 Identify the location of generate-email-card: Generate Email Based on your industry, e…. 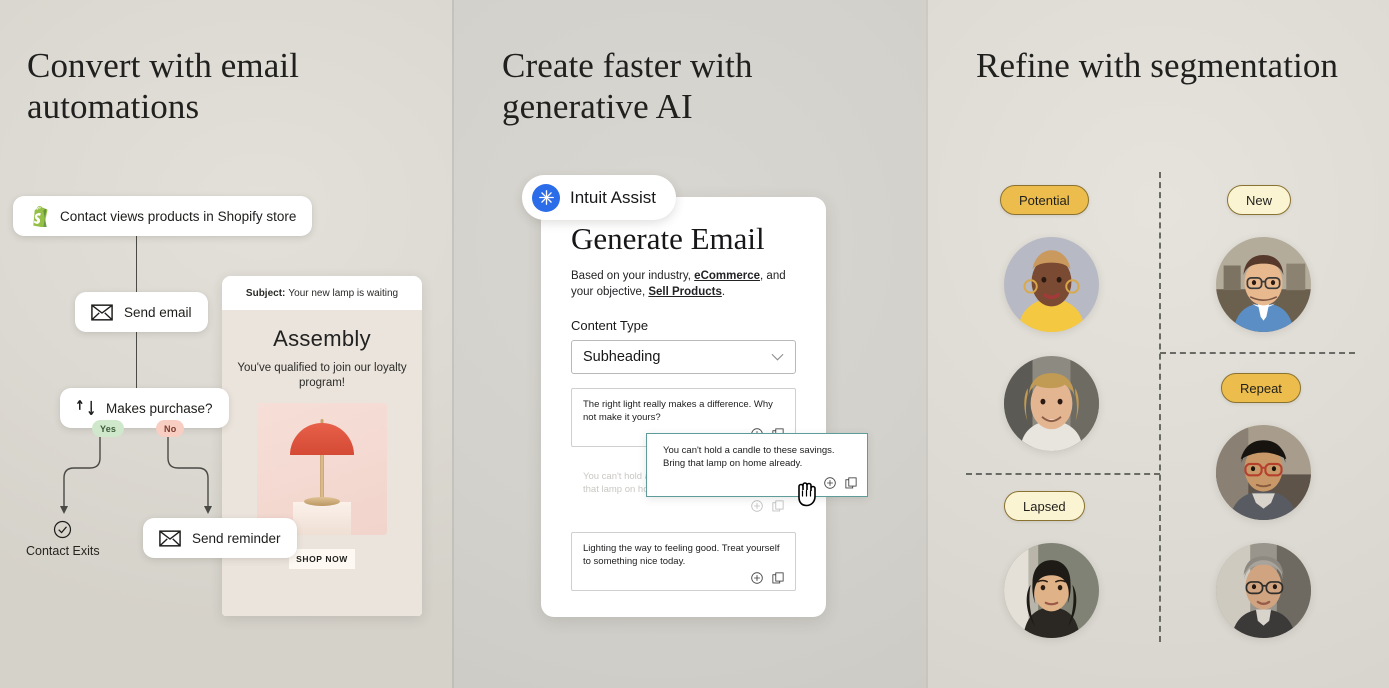
(683, 407).